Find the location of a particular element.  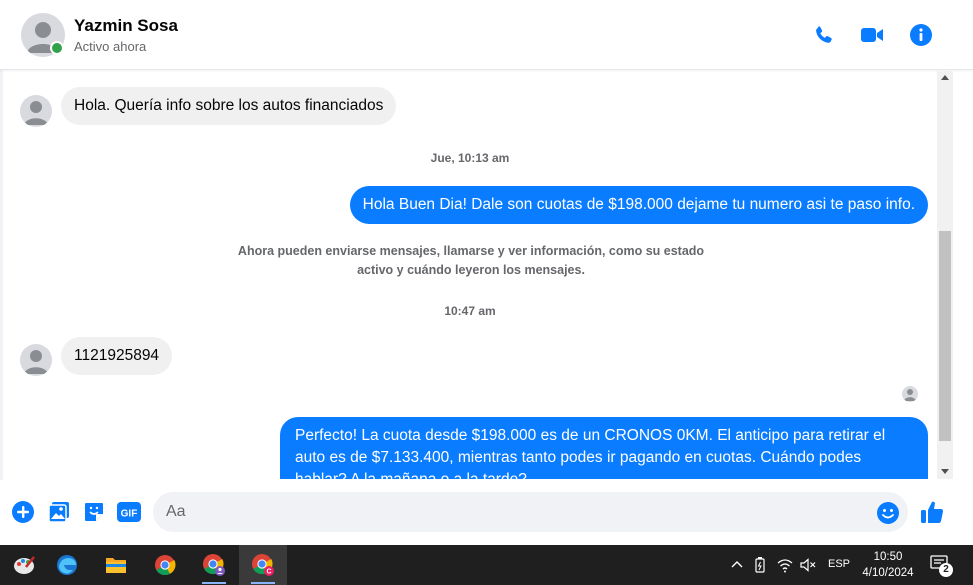

message-composer: GIF is located at coordinates (486, 512).